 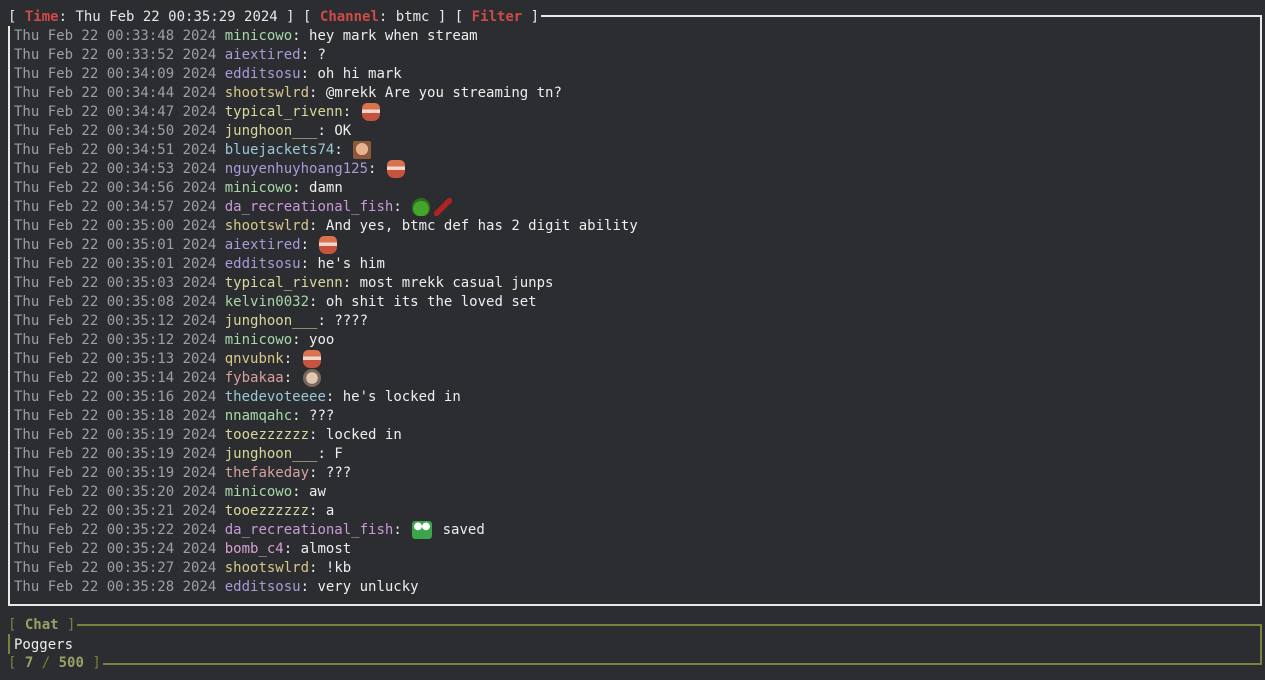 I want to click on message-timestamp: Thu Feb 22 00:34:47 2024, so click(x=115, y=112).